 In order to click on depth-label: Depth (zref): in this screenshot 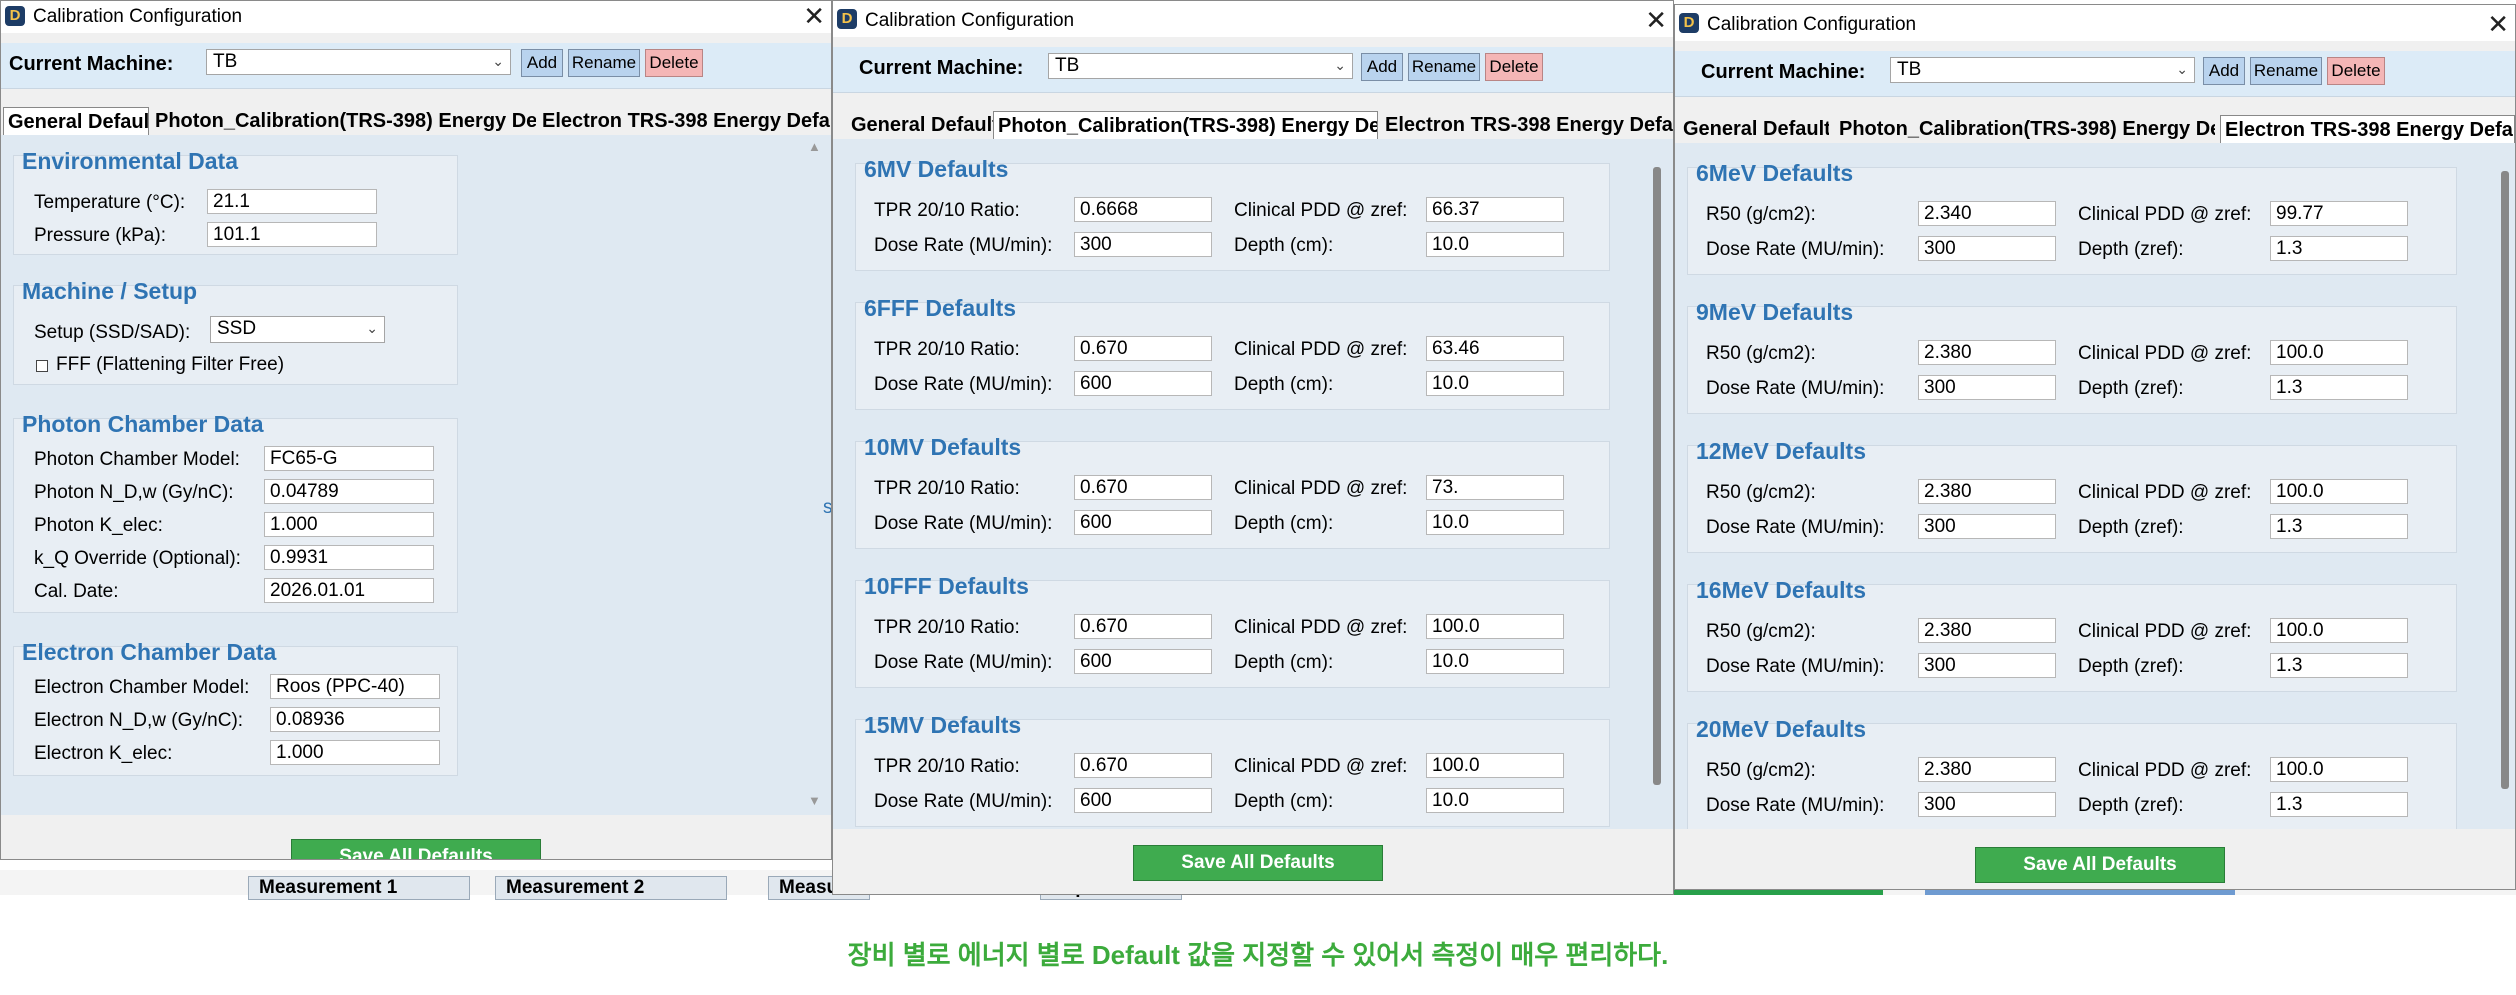, I will do `click(2131, 388)`.